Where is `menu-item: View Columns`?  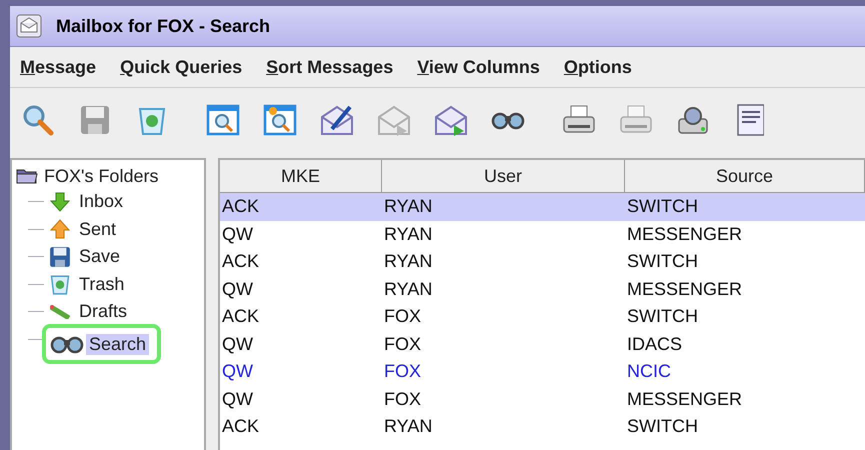
menu-item: View Columns is located at coordinates (478, 67).